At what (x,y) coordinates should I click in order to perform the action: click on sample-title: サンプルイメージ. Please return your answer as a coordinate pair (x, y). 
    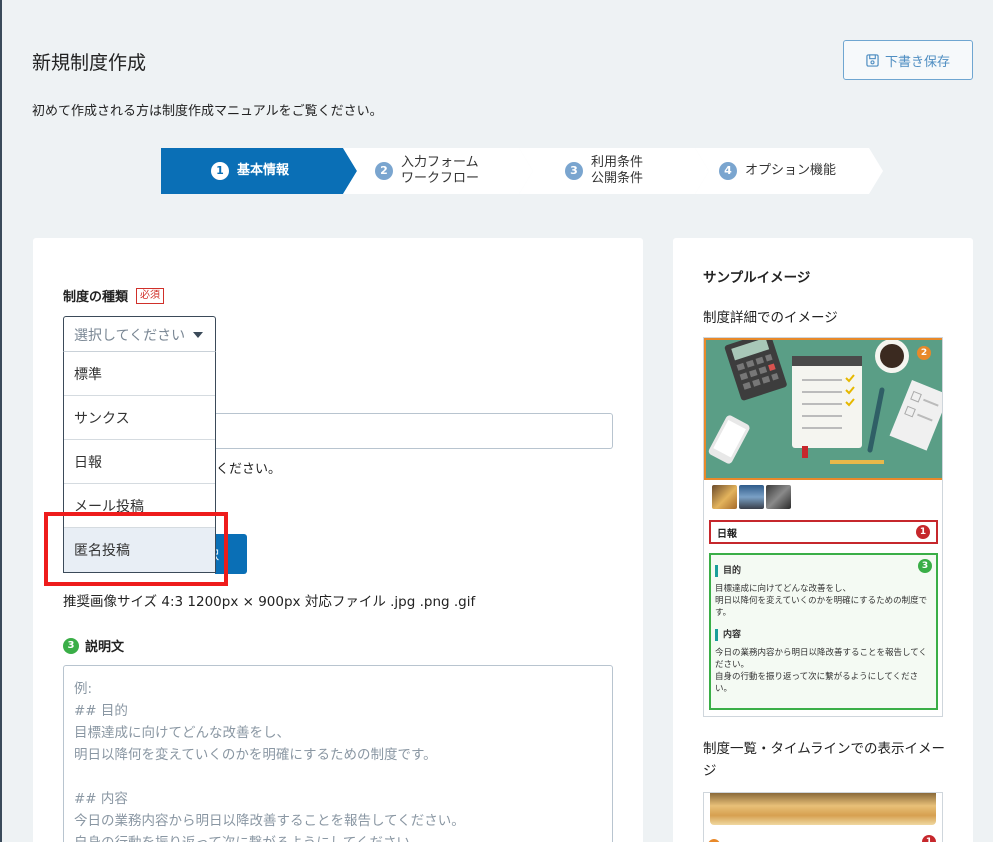
    Looking at the image, I should click on (757, 278).